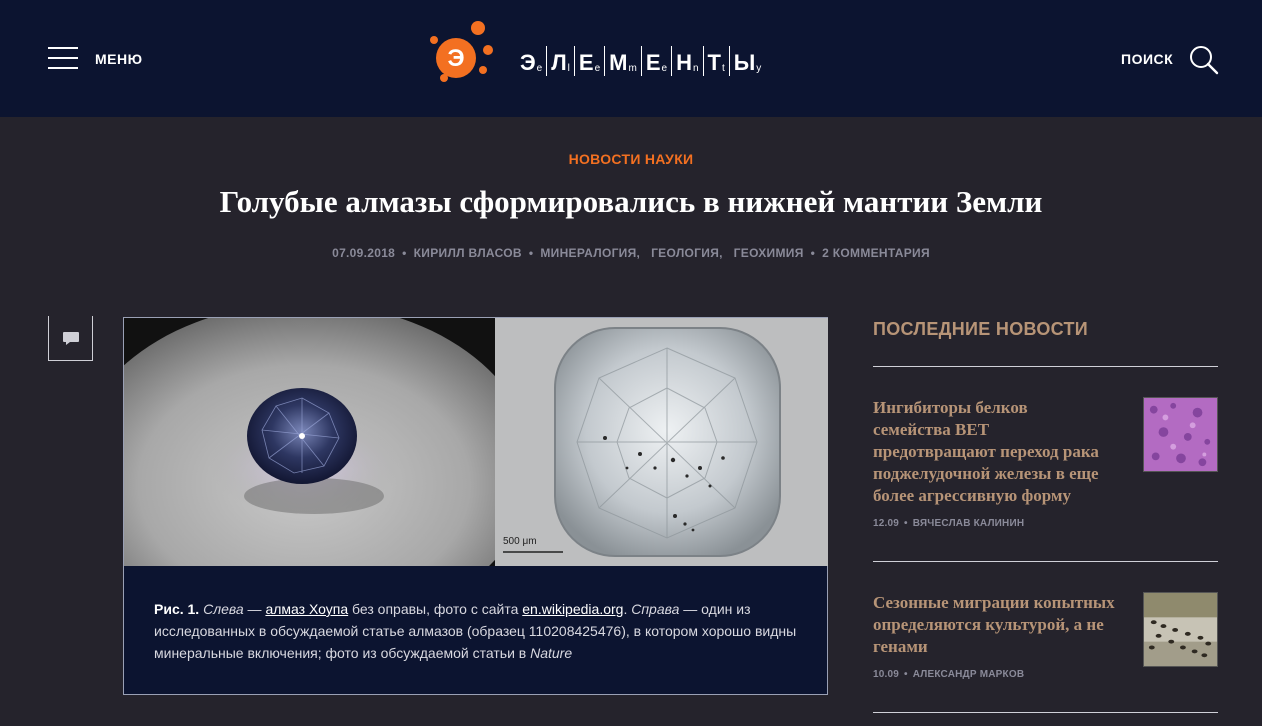  Describe the element at coordinates (661, 442) in the screenshot. I see `diamond-sample-photo: 500 μm` at that location.